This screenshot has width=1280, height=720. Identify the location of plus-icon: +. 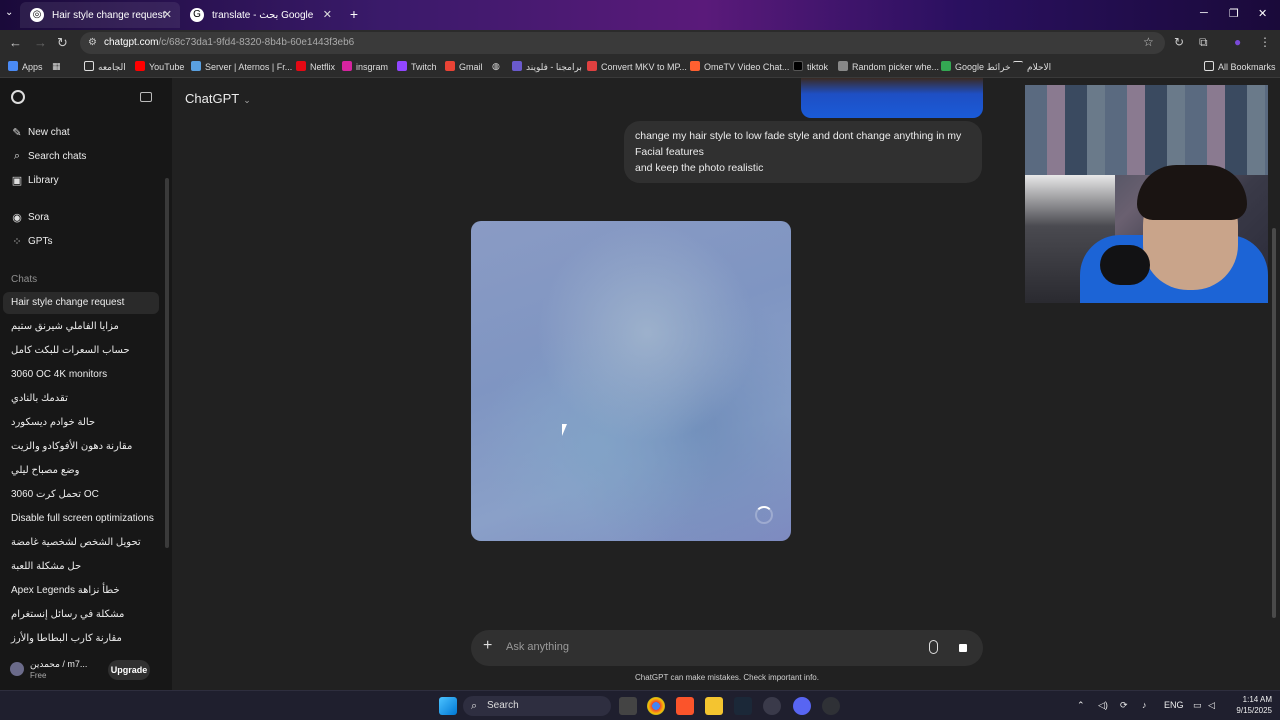
(487, 646).